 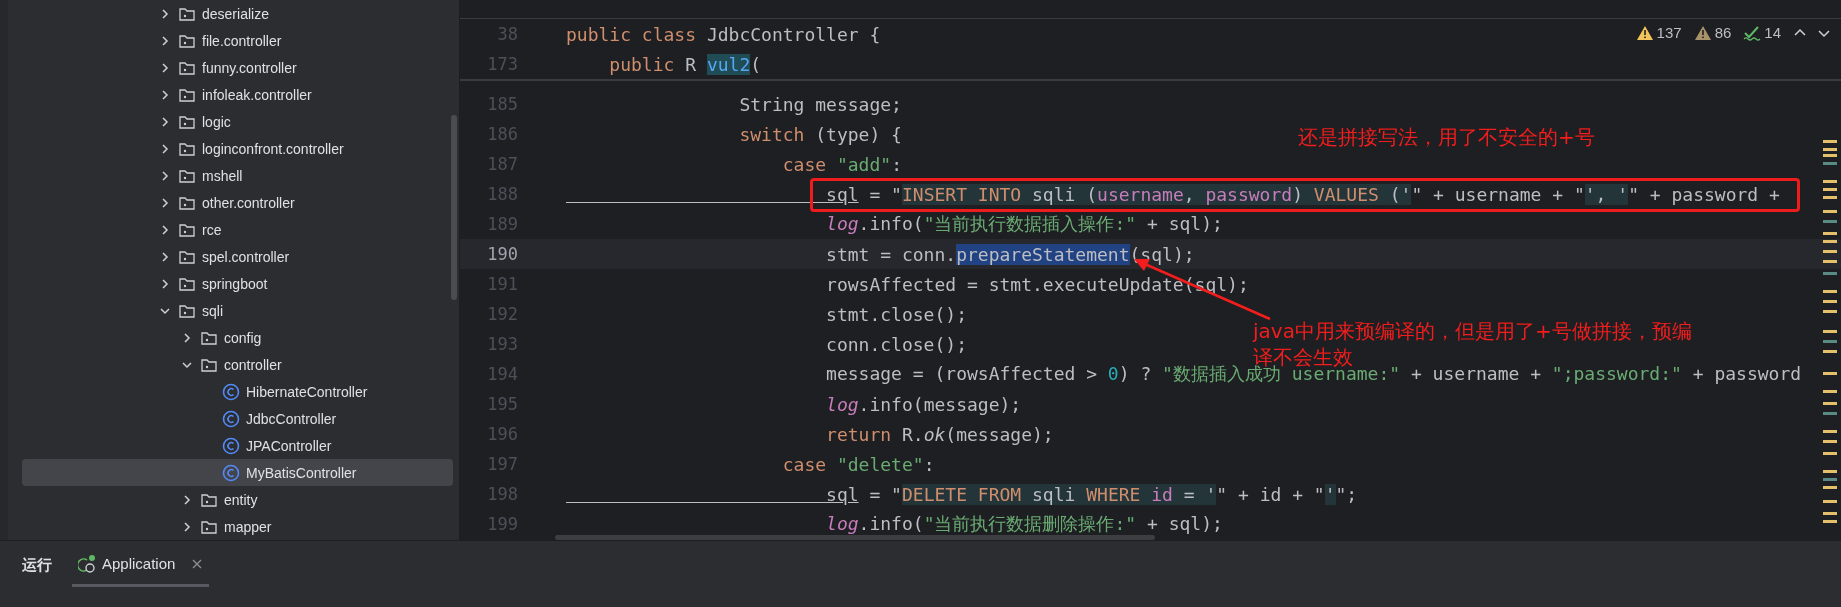 I want to click on code-line: case "delete":, so click(x=858, y=464).